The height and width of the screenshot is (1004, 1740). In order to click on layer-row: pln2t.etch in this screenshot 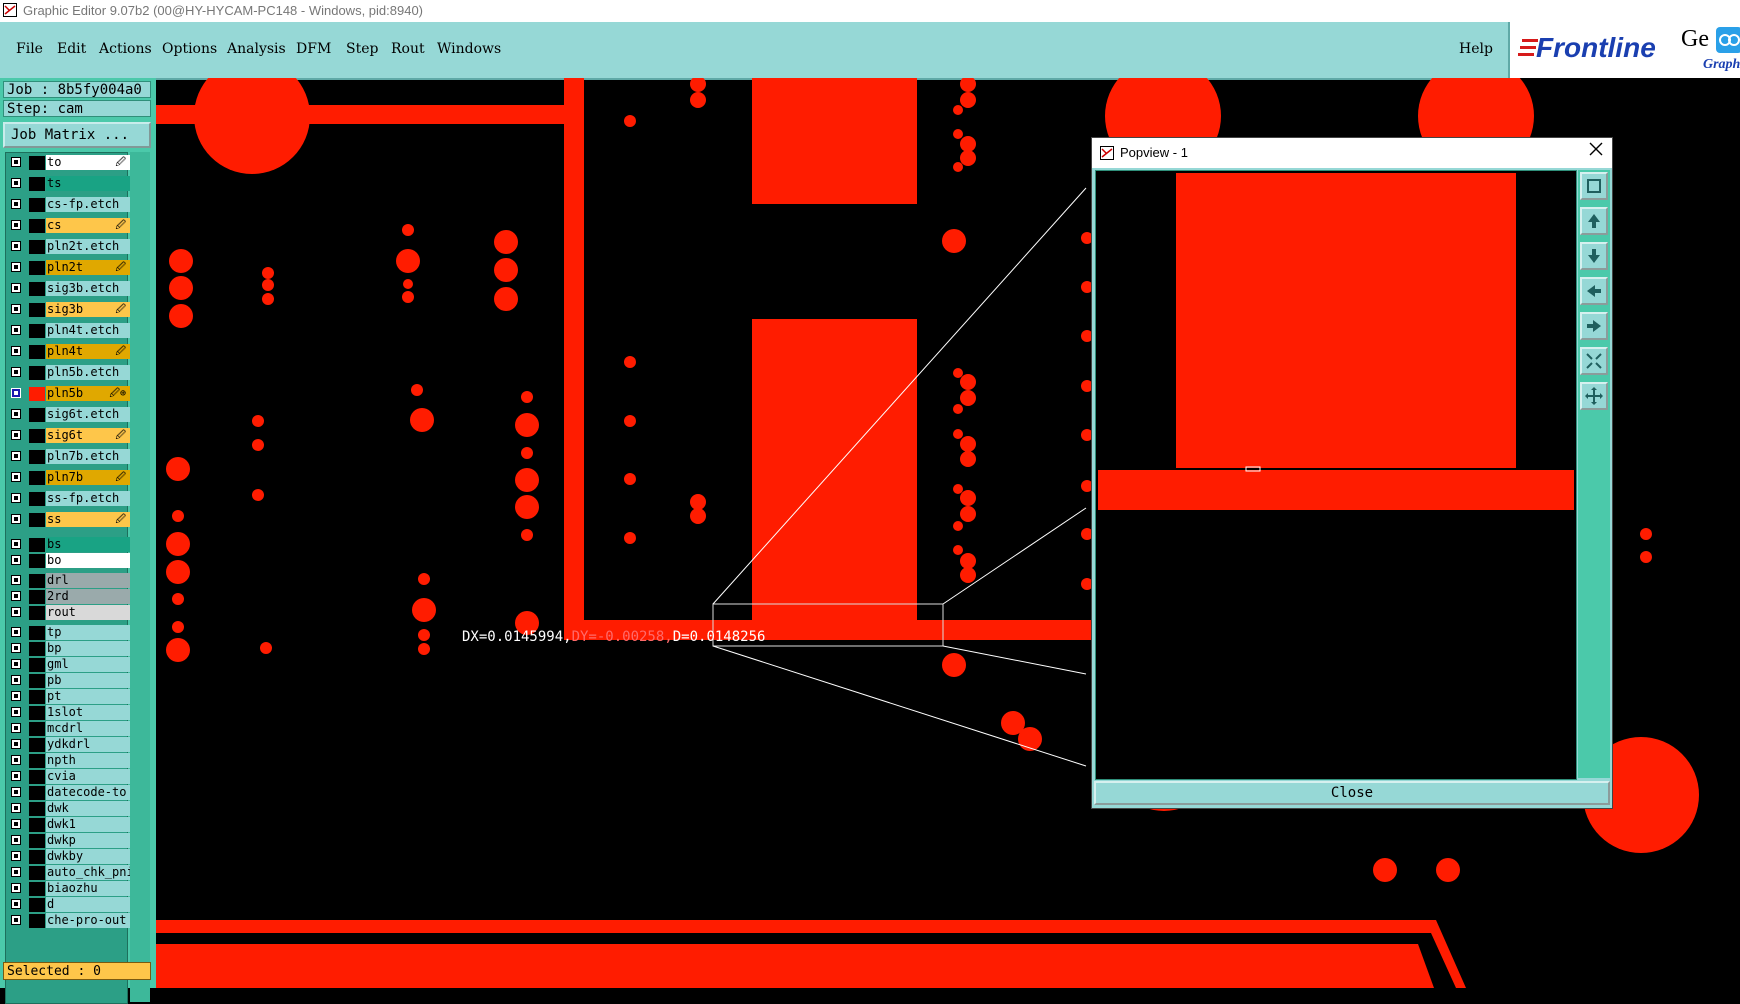, I will do `click(68, 247)`.